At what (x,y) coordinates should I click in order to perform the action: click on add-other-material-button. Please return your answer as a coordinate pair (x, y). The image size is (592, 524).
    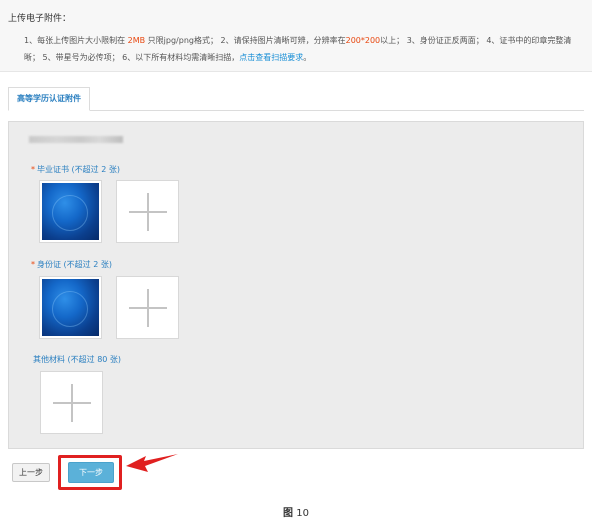
    Looking at the image, I should click on (71, 402).